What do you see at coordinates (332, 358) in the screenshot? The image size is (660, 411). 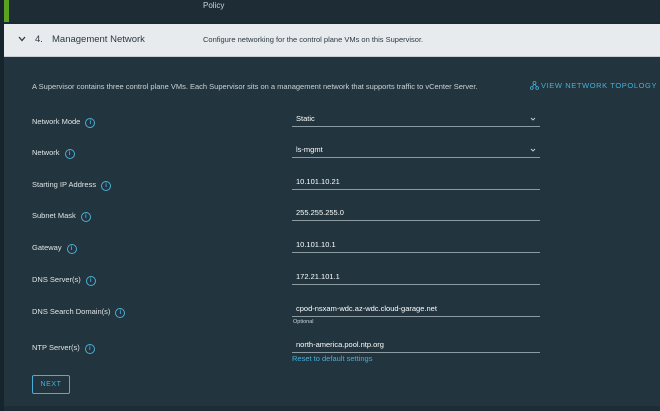 I see `reset-default-link: Reset to default settings` at bounding box center [332, 358].